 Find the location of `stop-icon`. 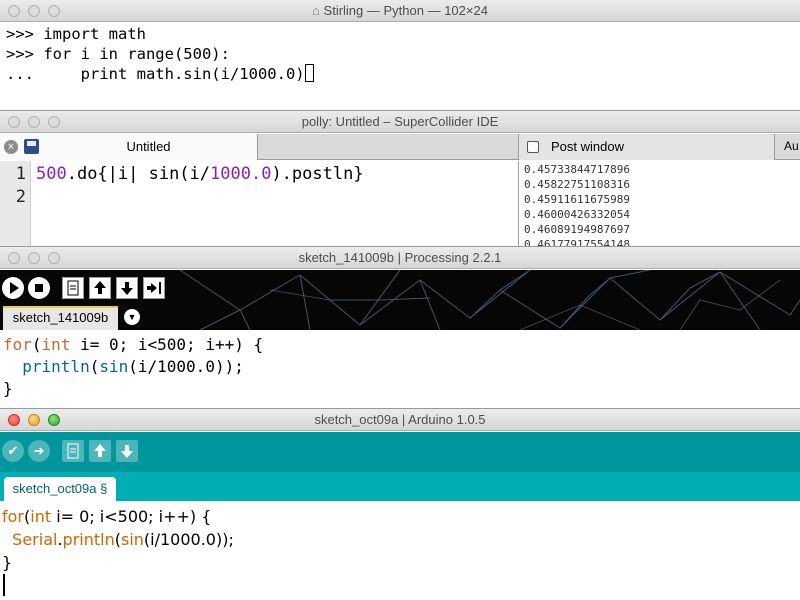

stop-icon is located at coordinates (39, 288).